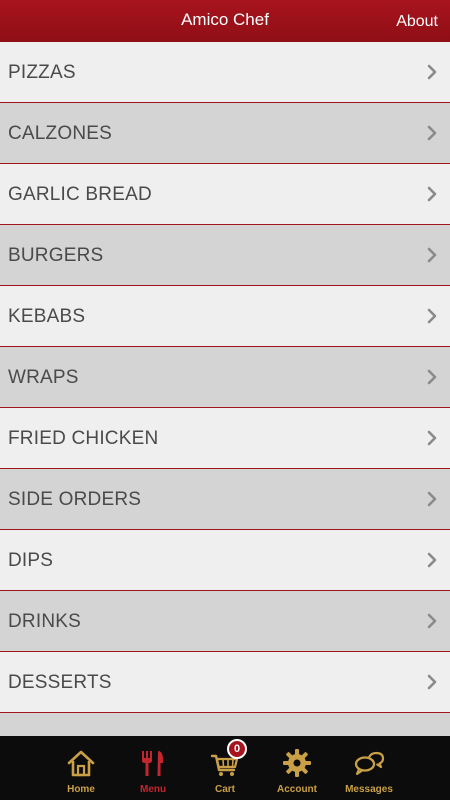 Image resolution: width=450 pixels, height=800 pixels. Describe the element at coordinates (225, 255) in the screenshot. I see `menu-item-burgers: BURGERS` at that location.